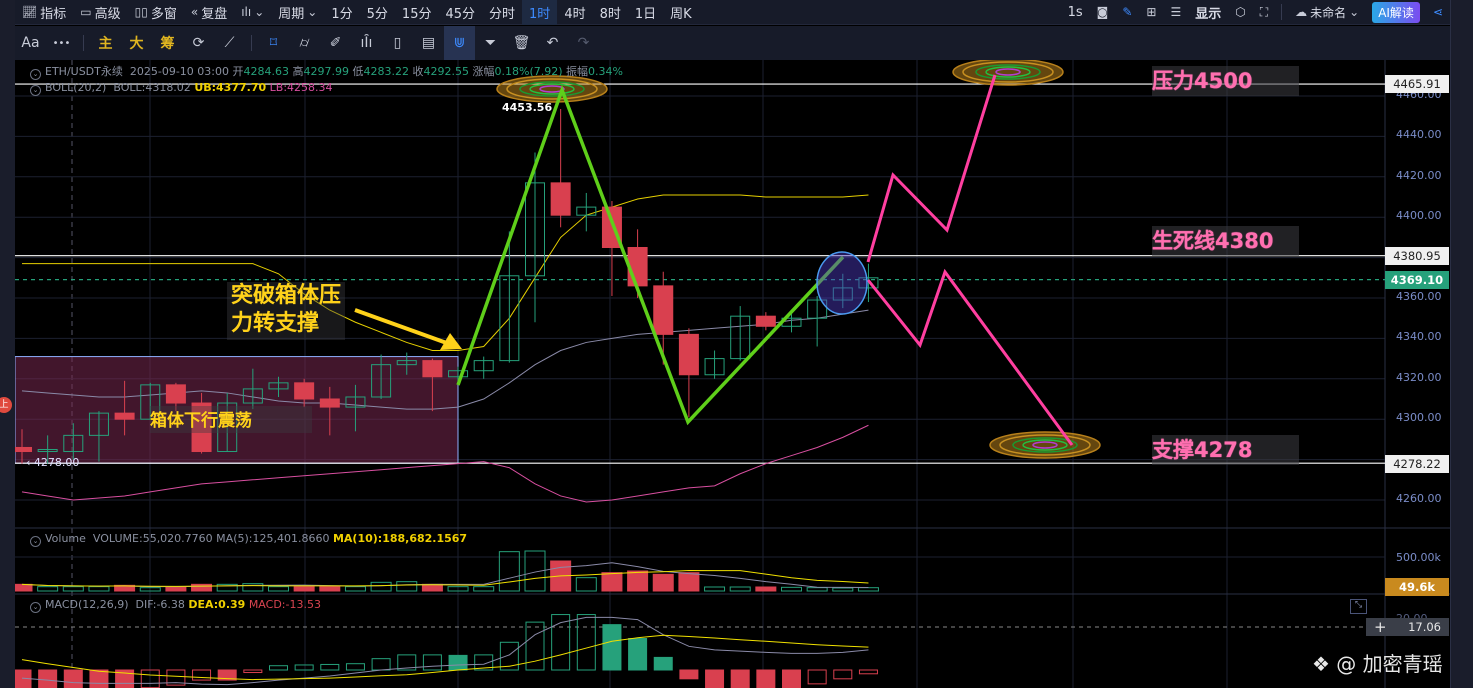  Describe the element at coordinates (574, 12) in the screenshot. I see `period-tab: 4时` at that location.